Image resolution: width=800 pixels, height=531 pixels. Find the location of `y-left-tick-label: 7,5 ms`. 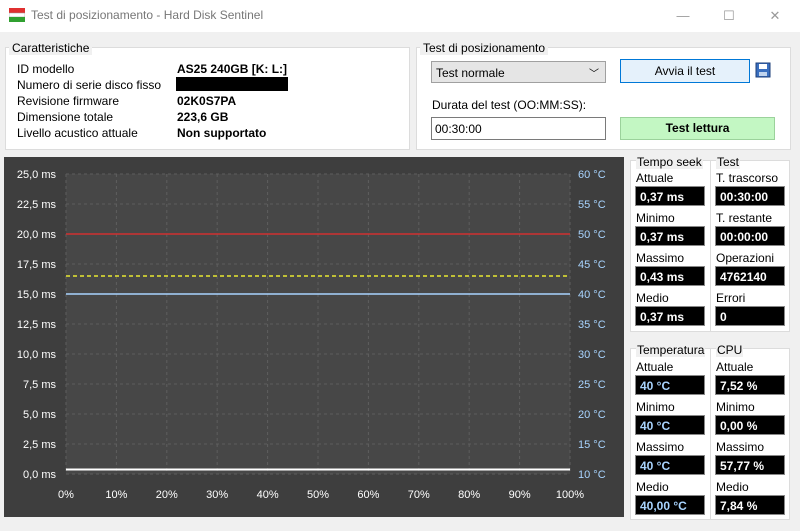

y-left-tick-label: 7,5 ms is located at coordinates (40, 385).